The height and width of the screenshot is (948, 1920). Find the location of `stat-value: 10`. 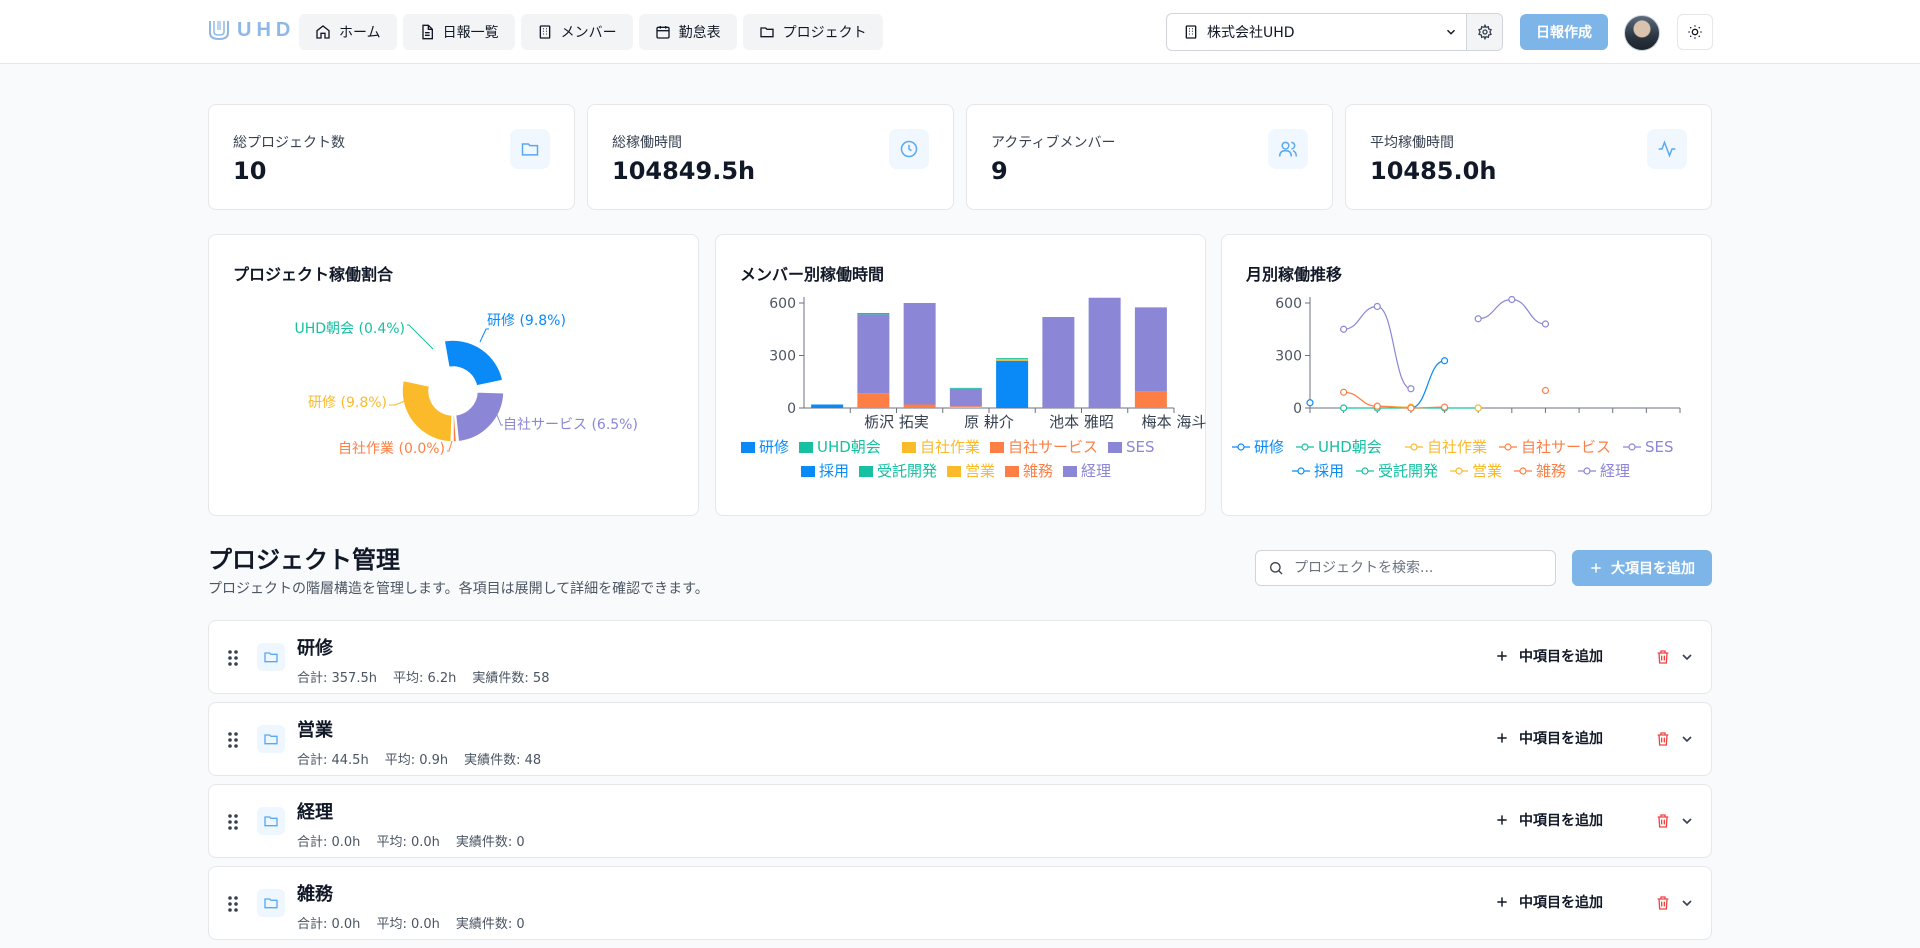

stat-value: 10 is located at coordinates (250, 171).